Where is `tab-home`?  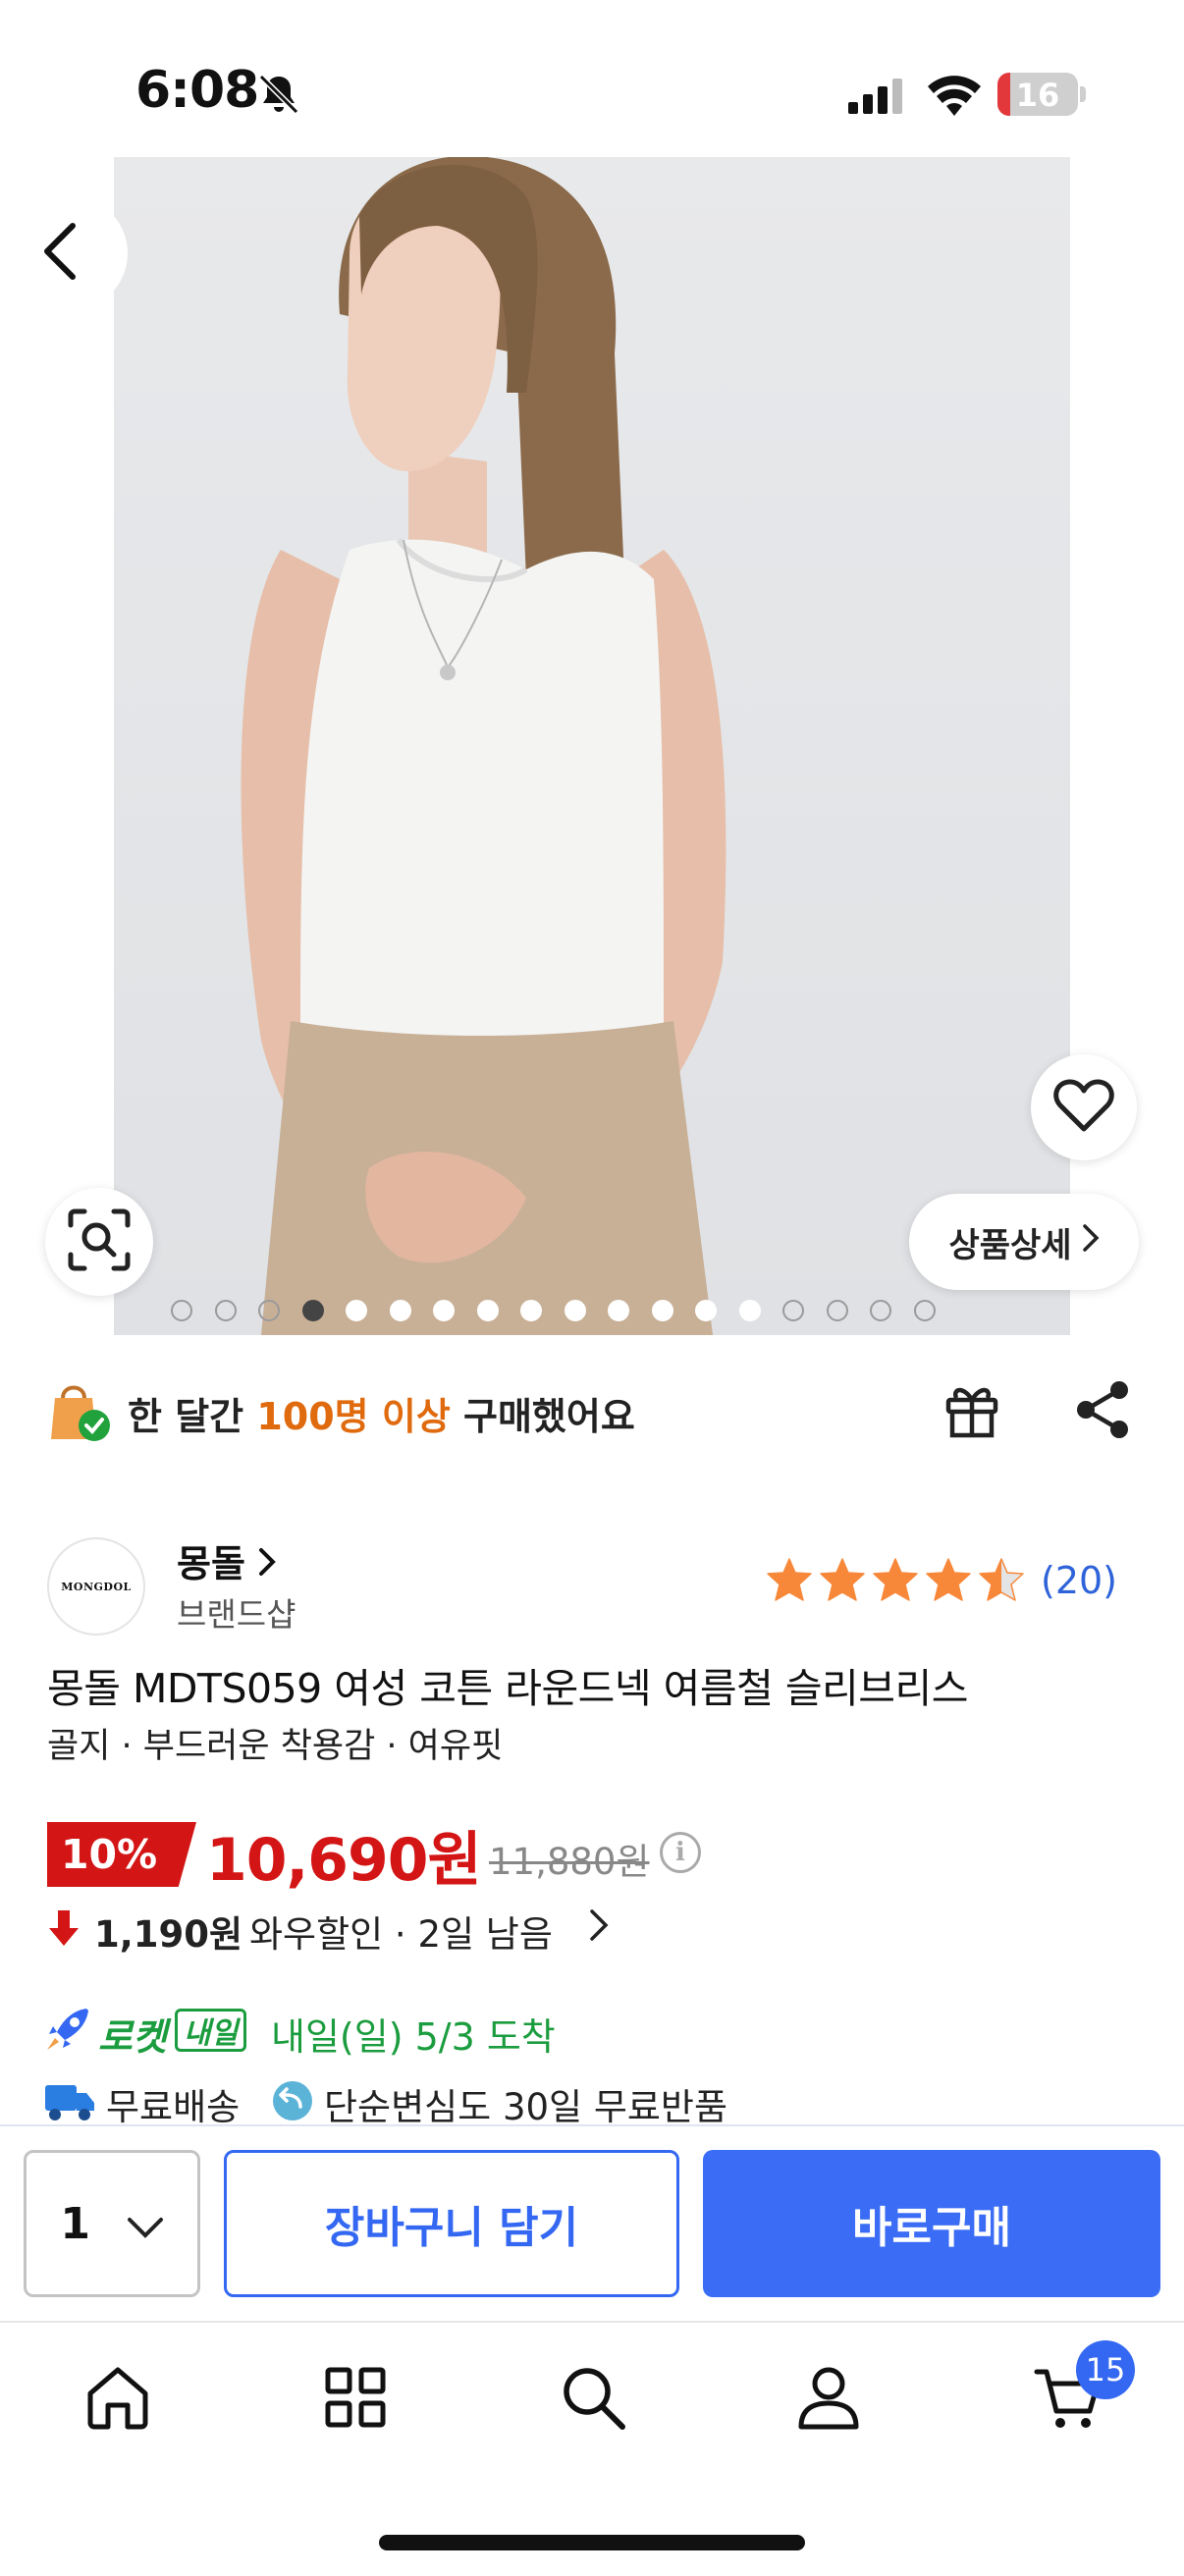
tab-home is located at coordinates (117, 2399).